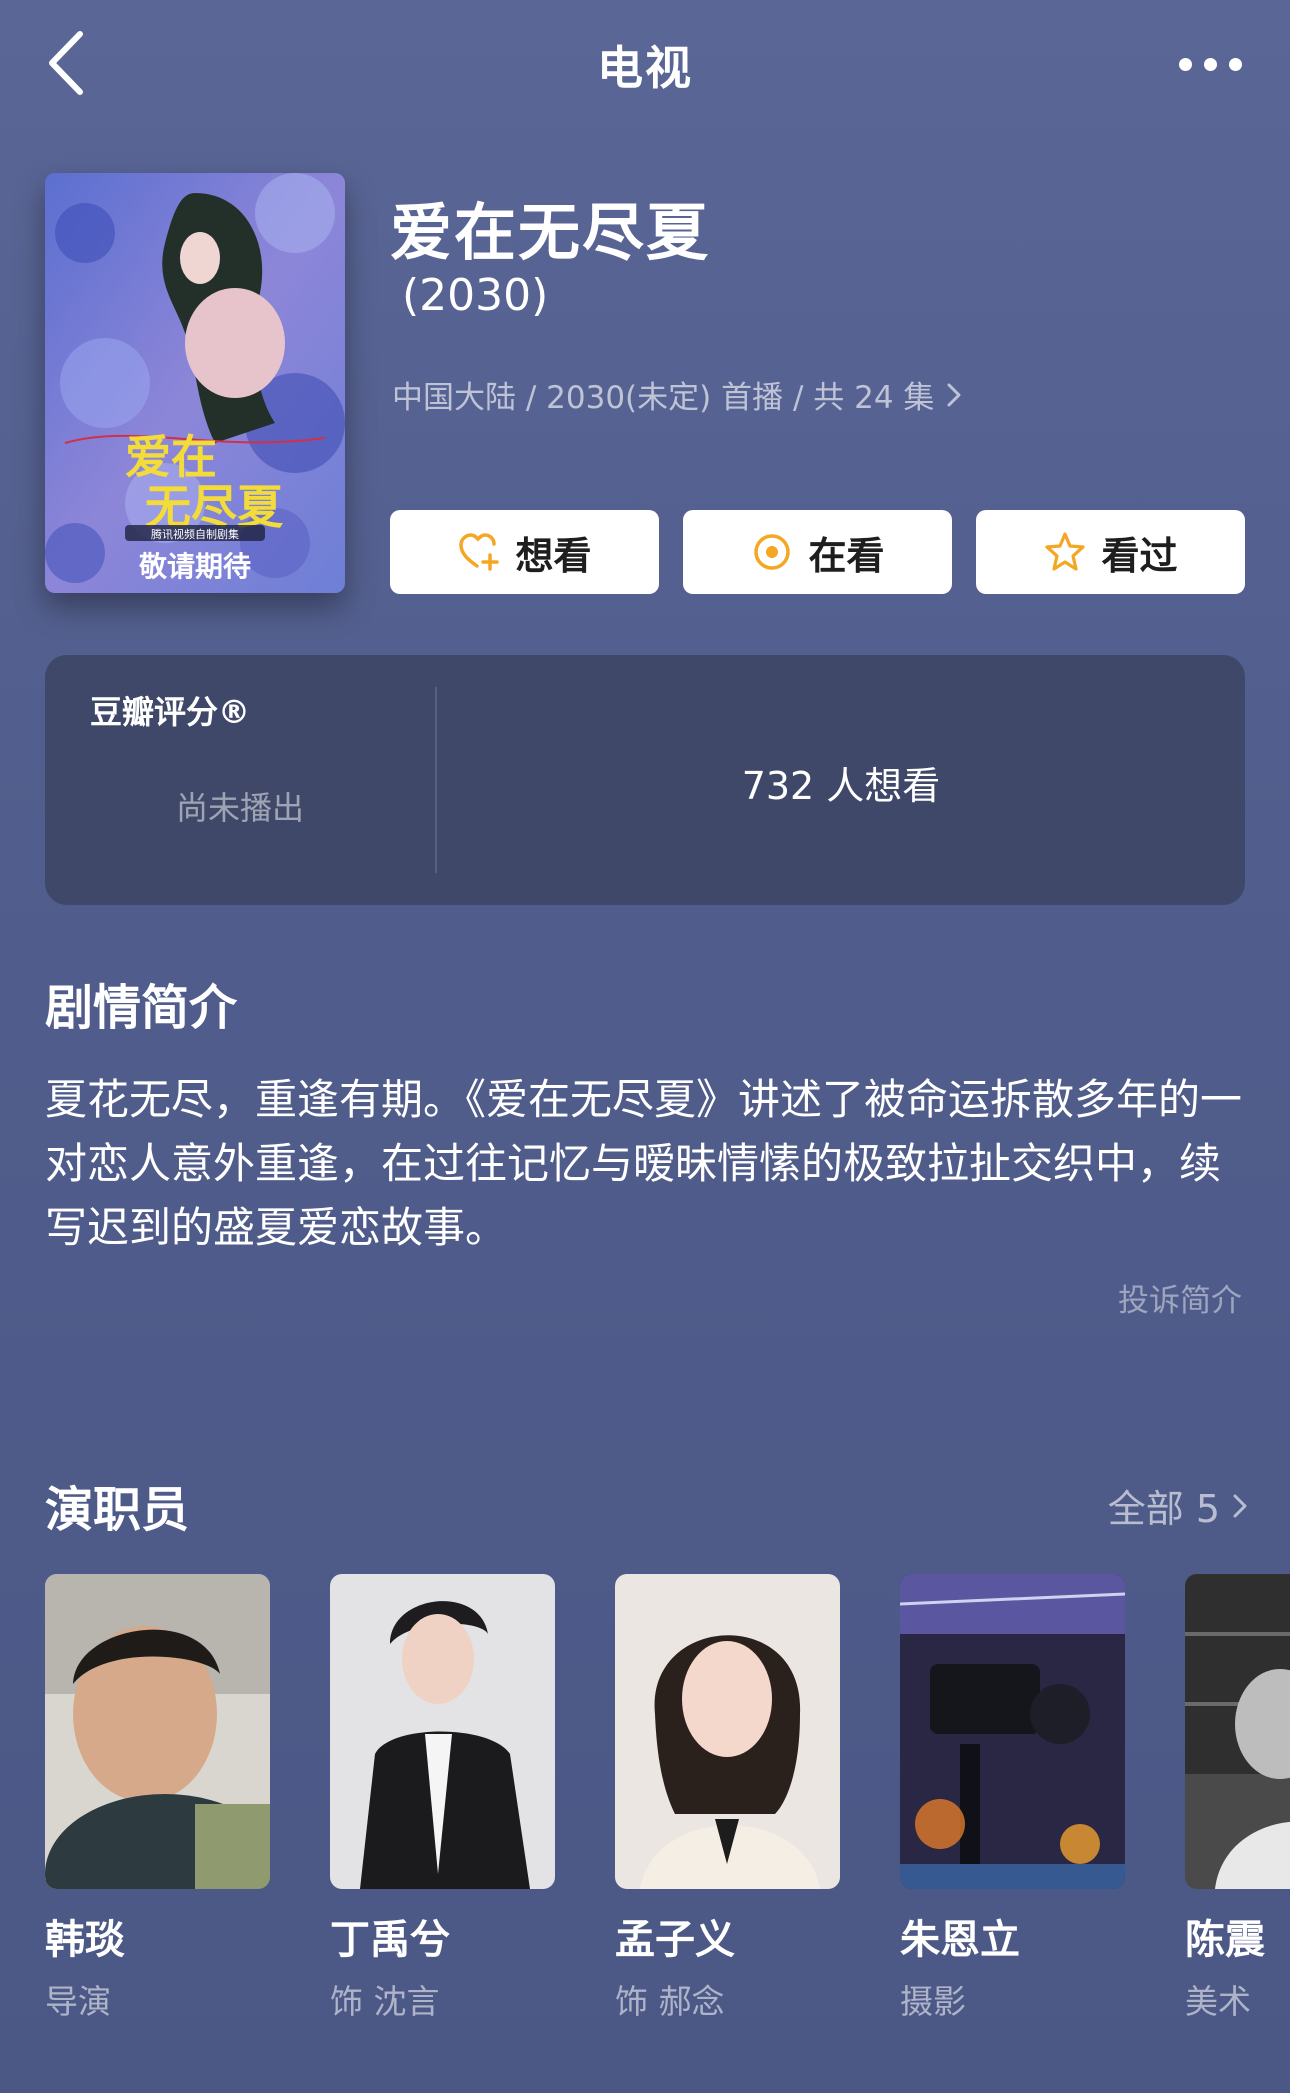 Image resolution: width=1290 pixels, height=2093 pixels. I want to click on want-to-watch-button: 想看, so click(524, 552).